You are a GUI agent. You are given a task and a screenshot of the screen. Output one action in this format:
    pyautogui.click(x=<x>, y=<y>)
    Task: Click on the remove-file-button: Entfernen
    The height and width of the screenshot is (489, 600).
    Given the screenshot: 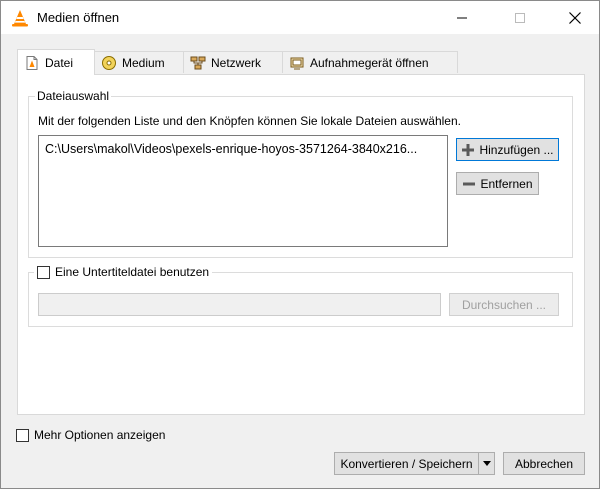 What is the action you would take?
    pyautogui.click(x=497, y=183)
    